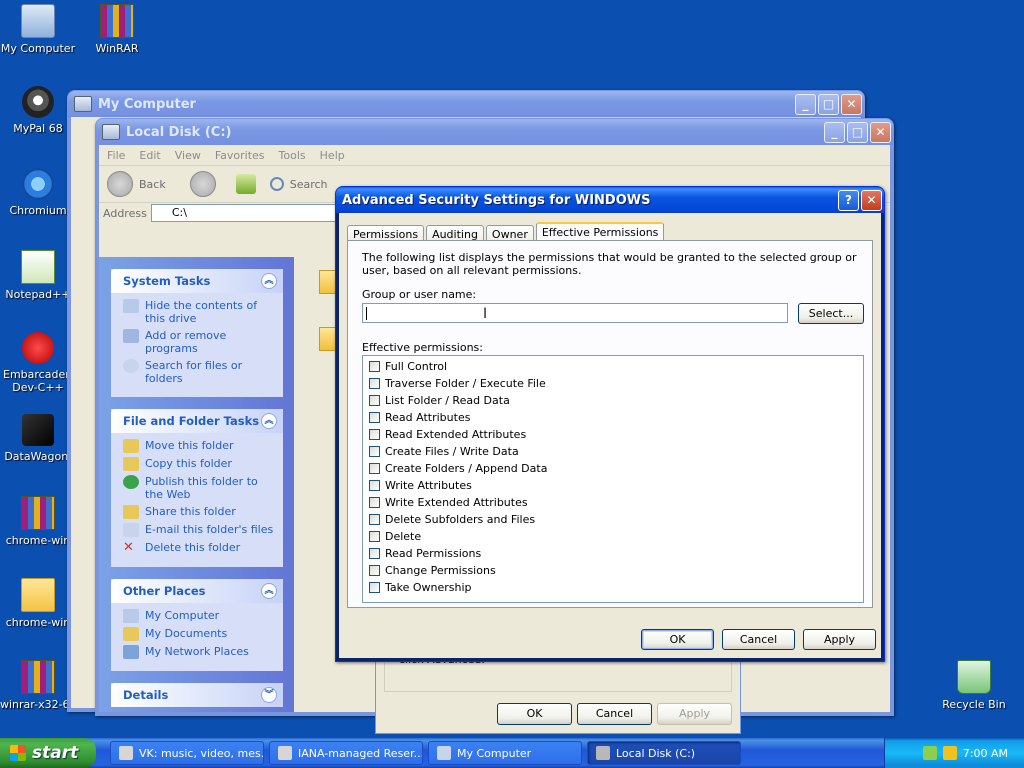  I want to click on security-shield-icon, so click(949, 753).